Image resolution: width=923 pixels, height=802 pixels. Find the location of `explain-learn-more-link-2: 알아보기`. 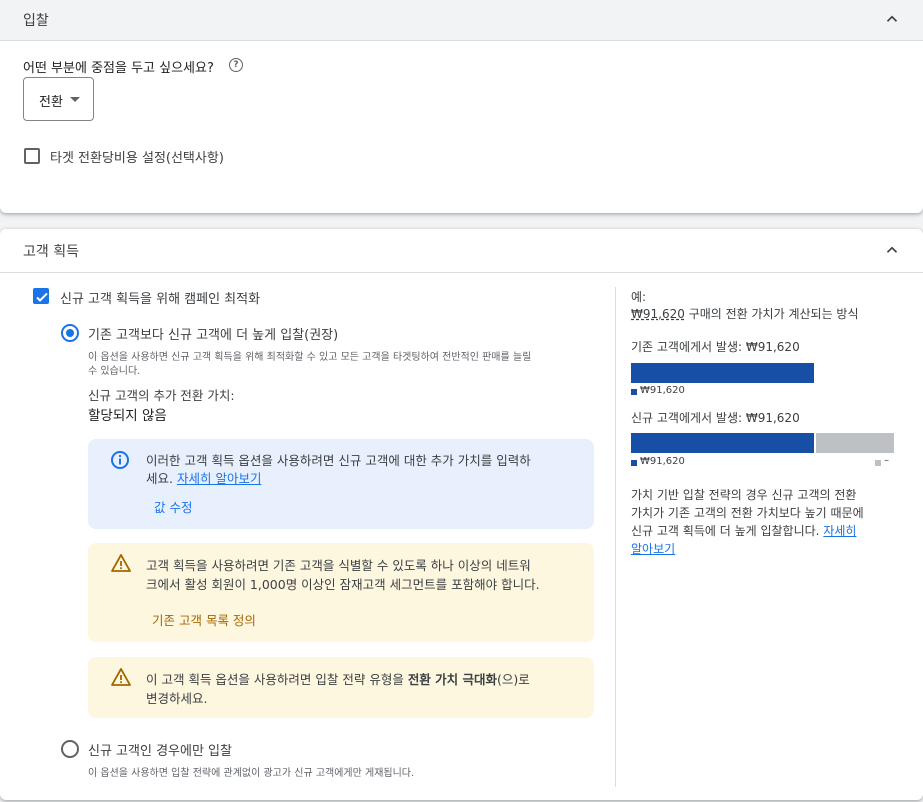

explain-learn-more-link-2: 알아보기 is located at coordinates (653, 548).